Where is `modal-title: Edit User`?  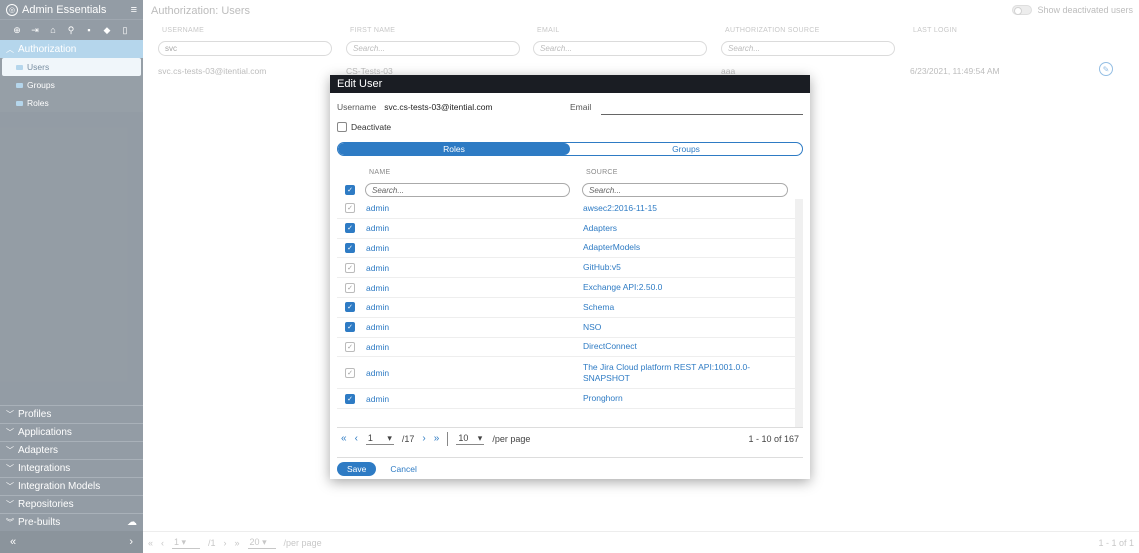 modal-title: Edit User is located at coordinates (570, 84).